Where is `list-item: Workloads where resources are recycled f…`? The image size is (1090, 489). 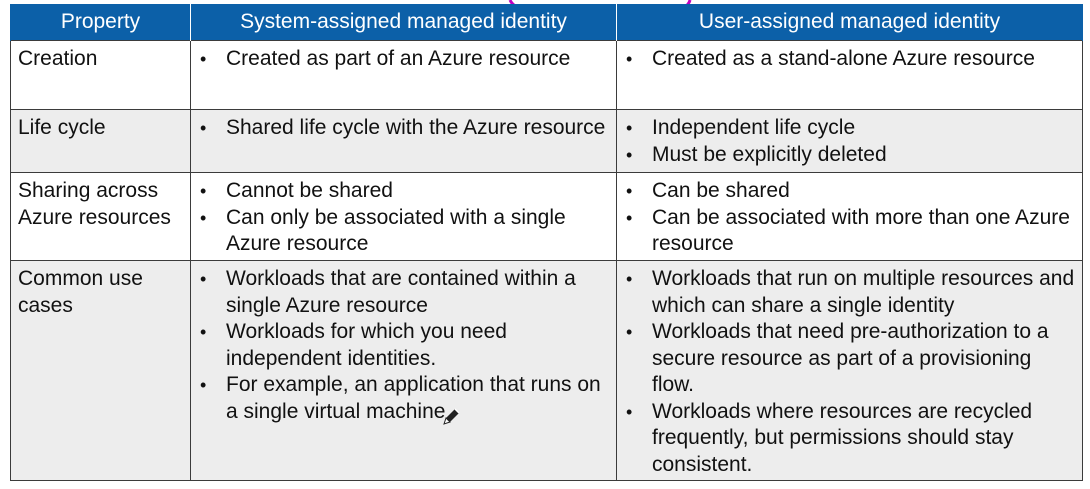 list-item: Workloads where resources are recycled f… is located at coordinates (850, 439).